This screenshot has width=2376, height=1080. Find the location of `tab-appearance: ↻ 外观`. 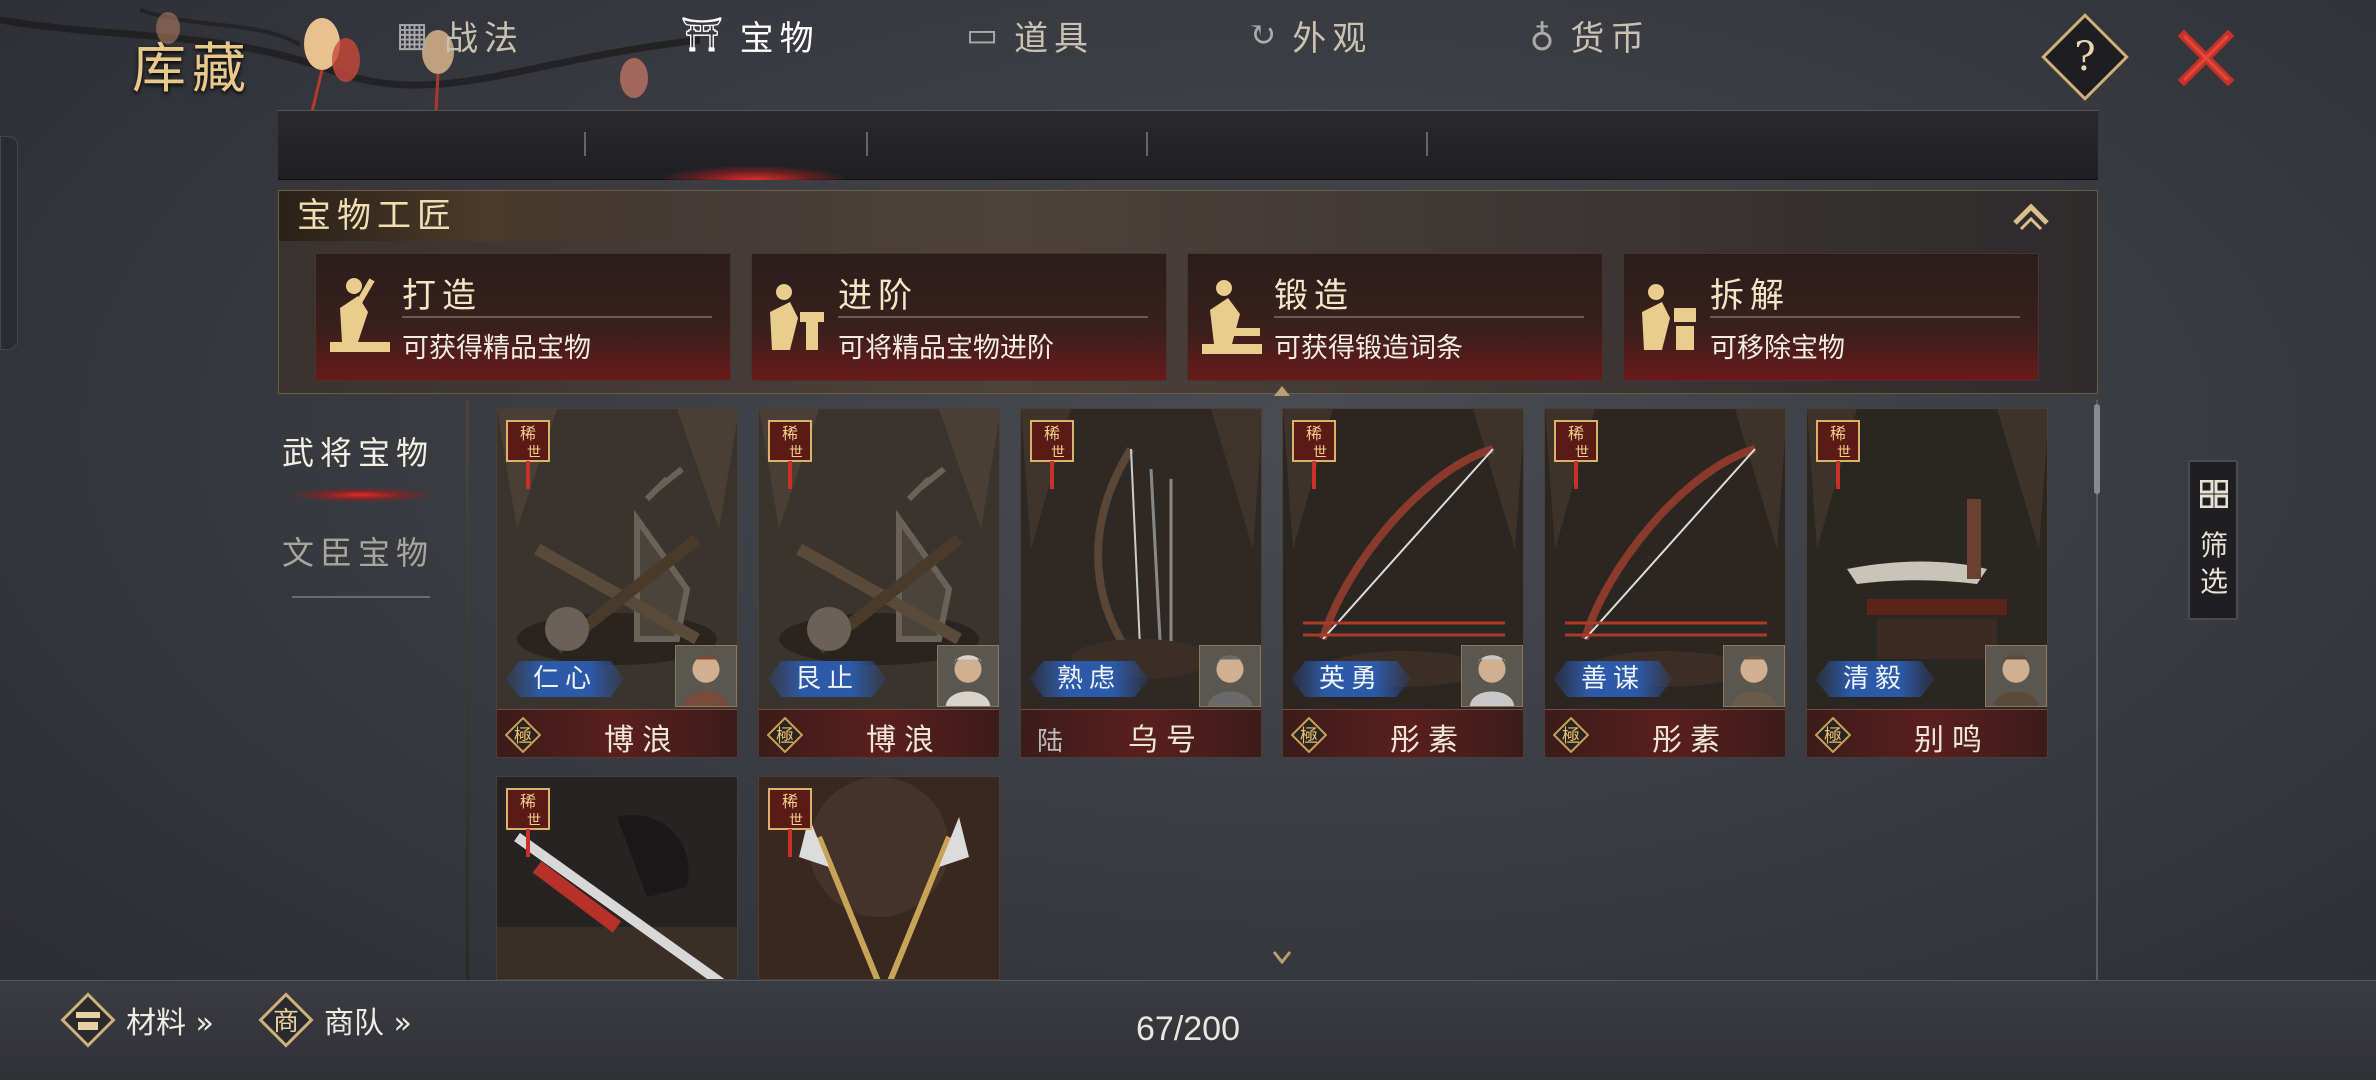

tab-appearance: ↻ 外观 is located at coordinates (1310, 35).